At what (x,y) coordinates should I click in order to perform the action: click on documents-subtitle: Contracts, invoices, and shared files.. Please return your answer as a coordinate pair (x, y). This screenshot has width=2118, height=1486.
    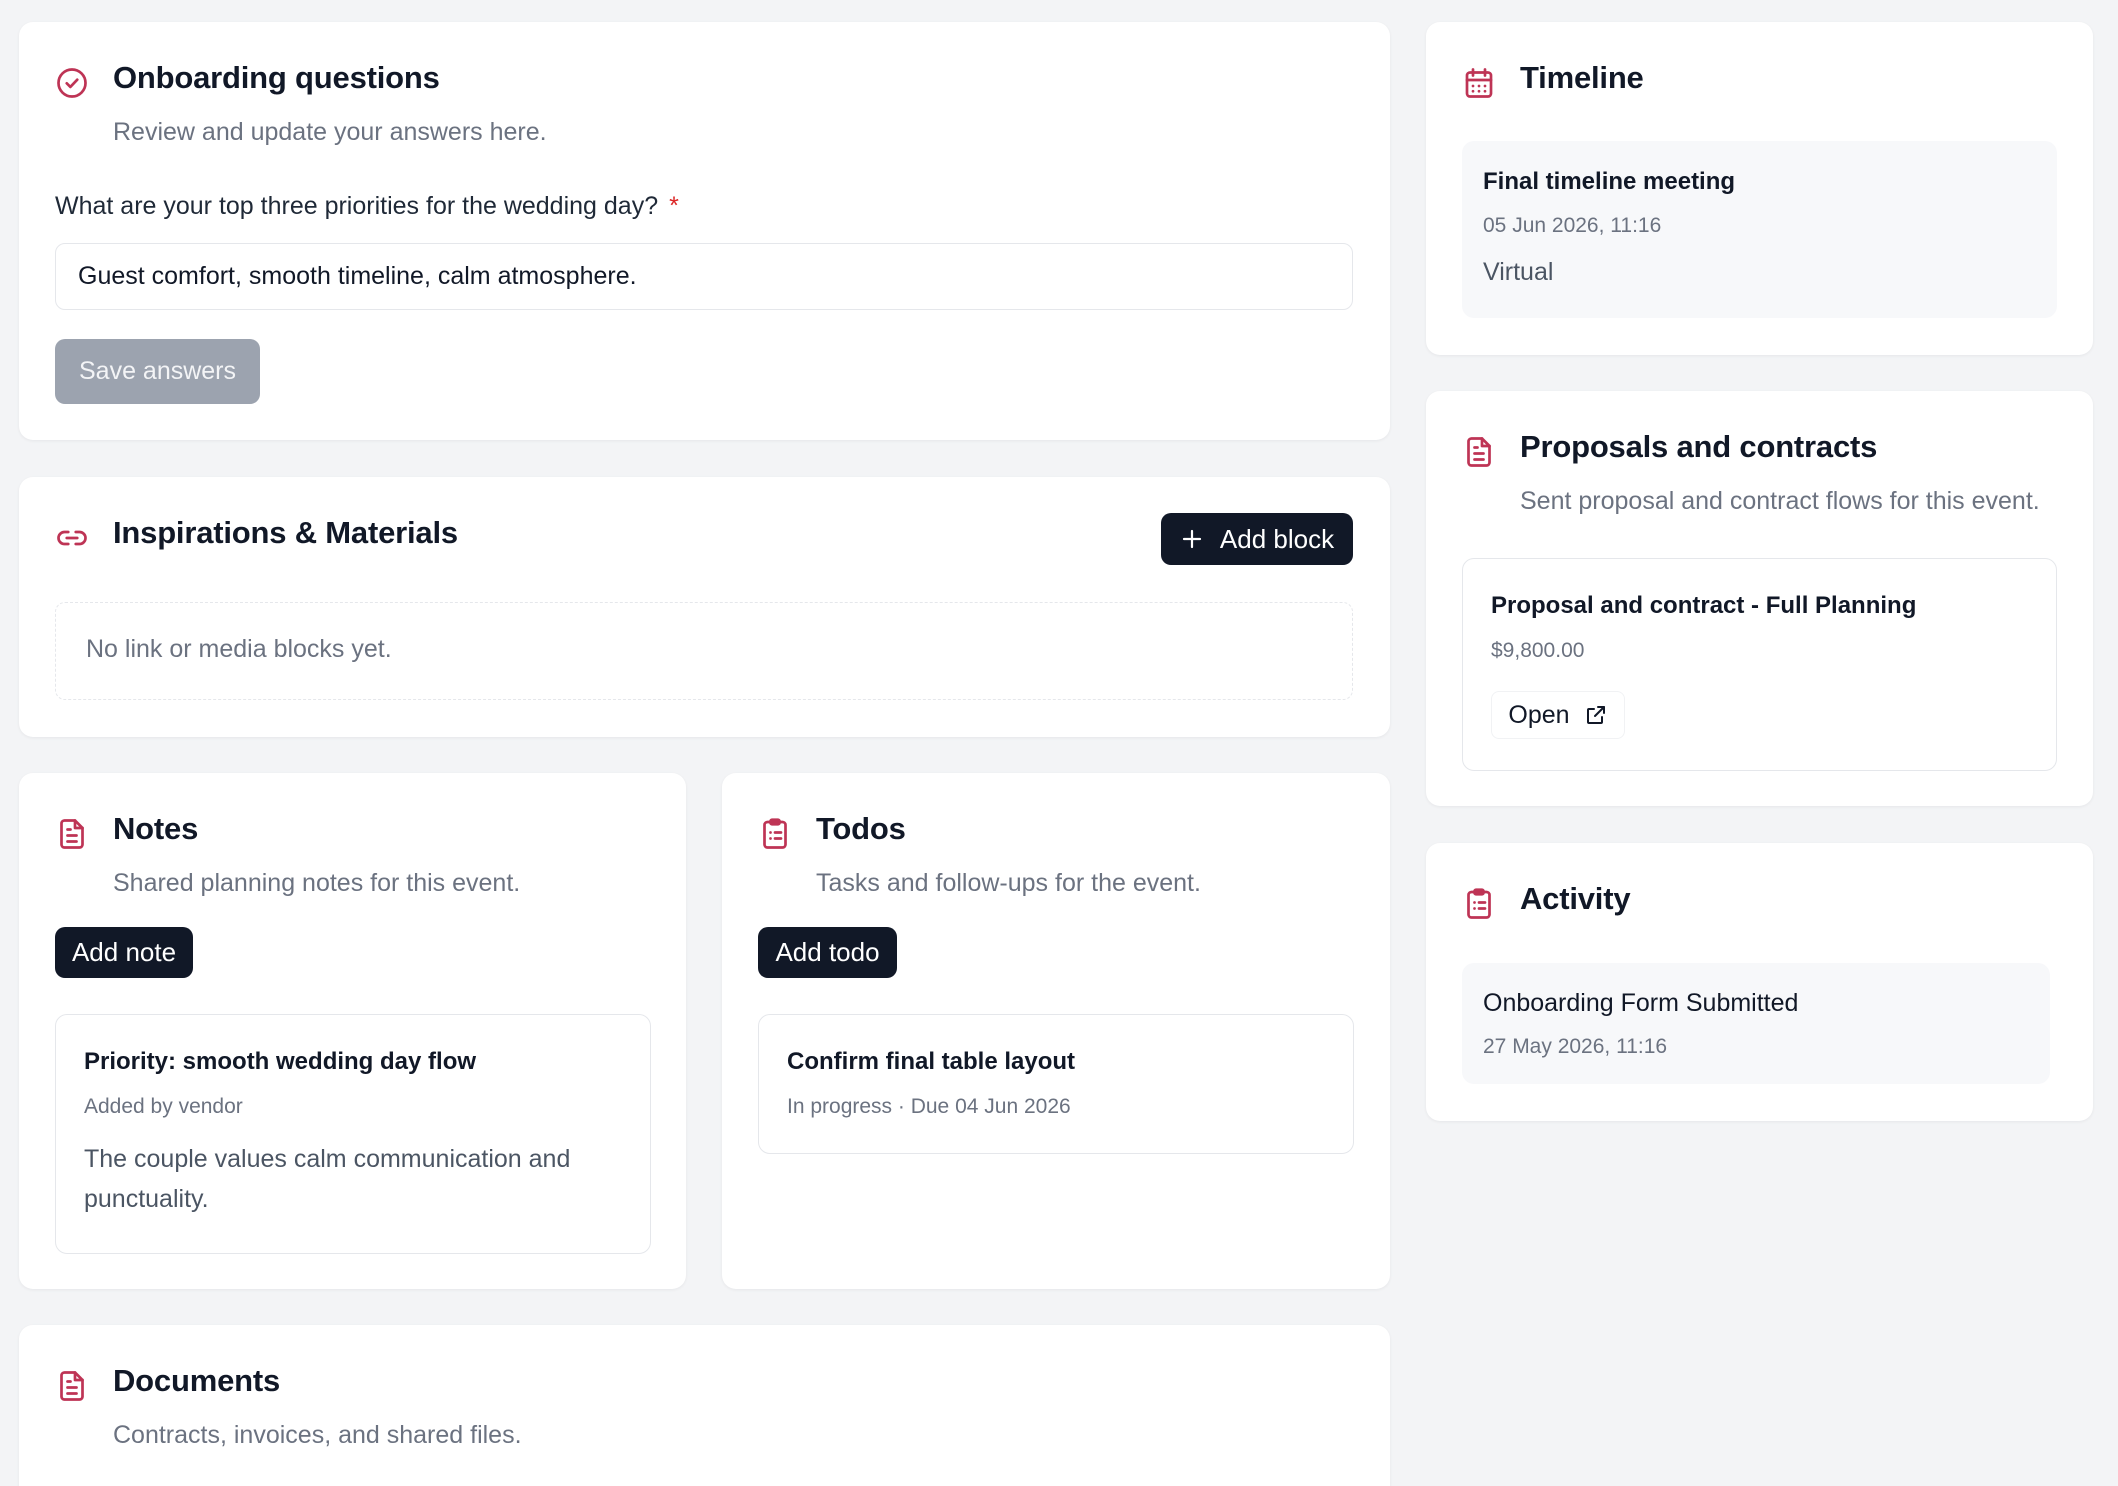
    Looking at the image, I should click on (317, 1435).